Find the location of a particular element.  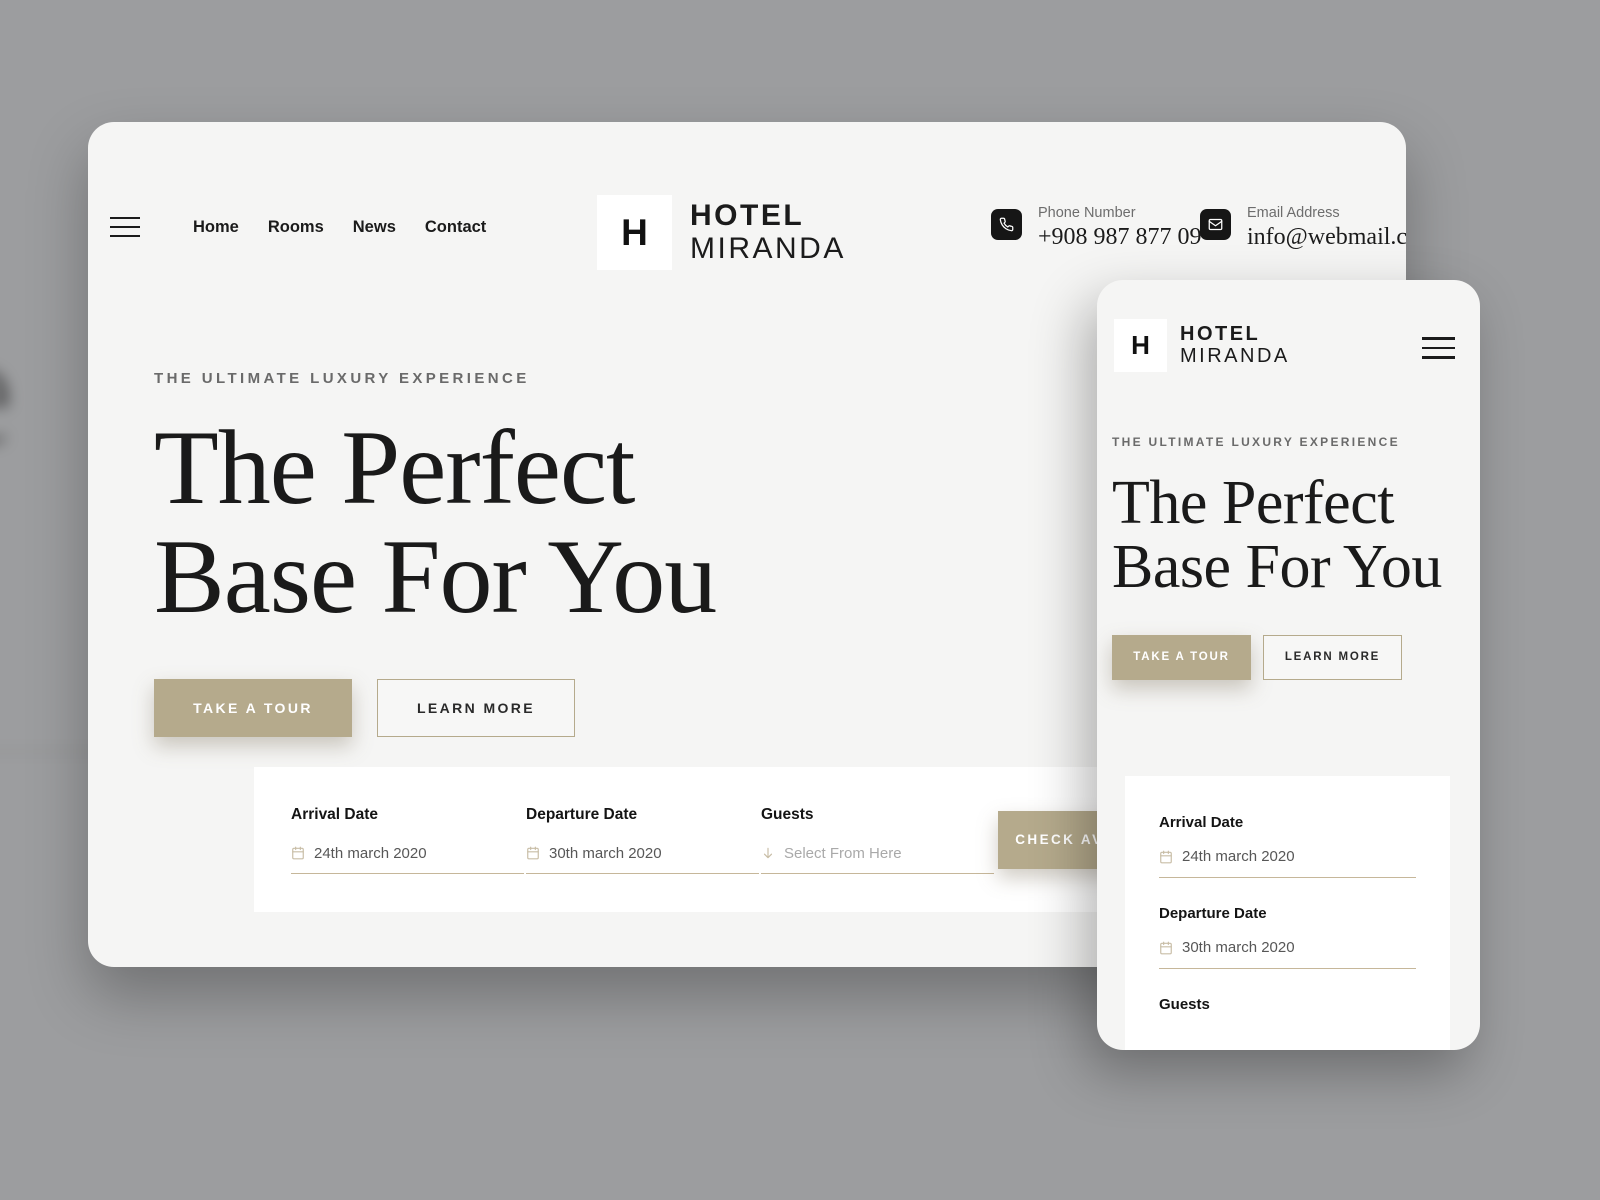

hero-eyebrow: THE ULTIMATE LUXURY EXPERIENCE is located at coordinates (342, 378).